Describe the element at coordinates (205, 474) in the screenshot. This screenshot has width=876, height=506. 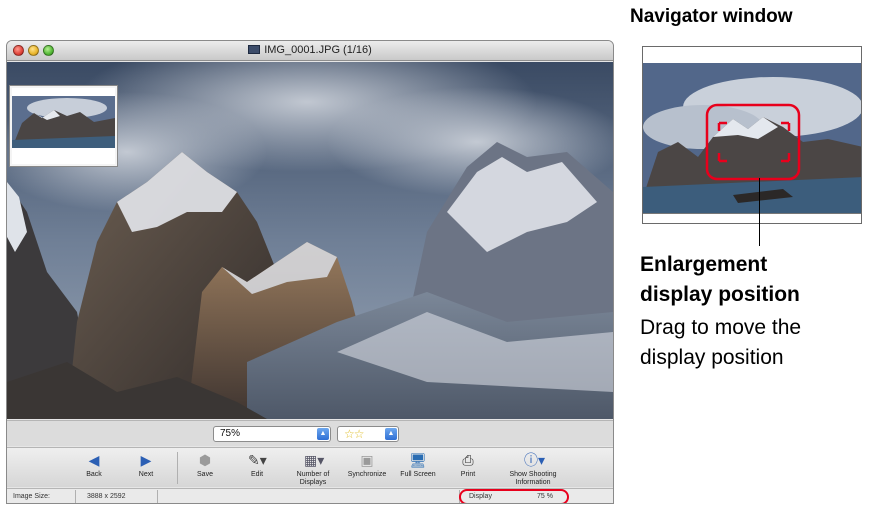
I see `save-label: Save` at that location.